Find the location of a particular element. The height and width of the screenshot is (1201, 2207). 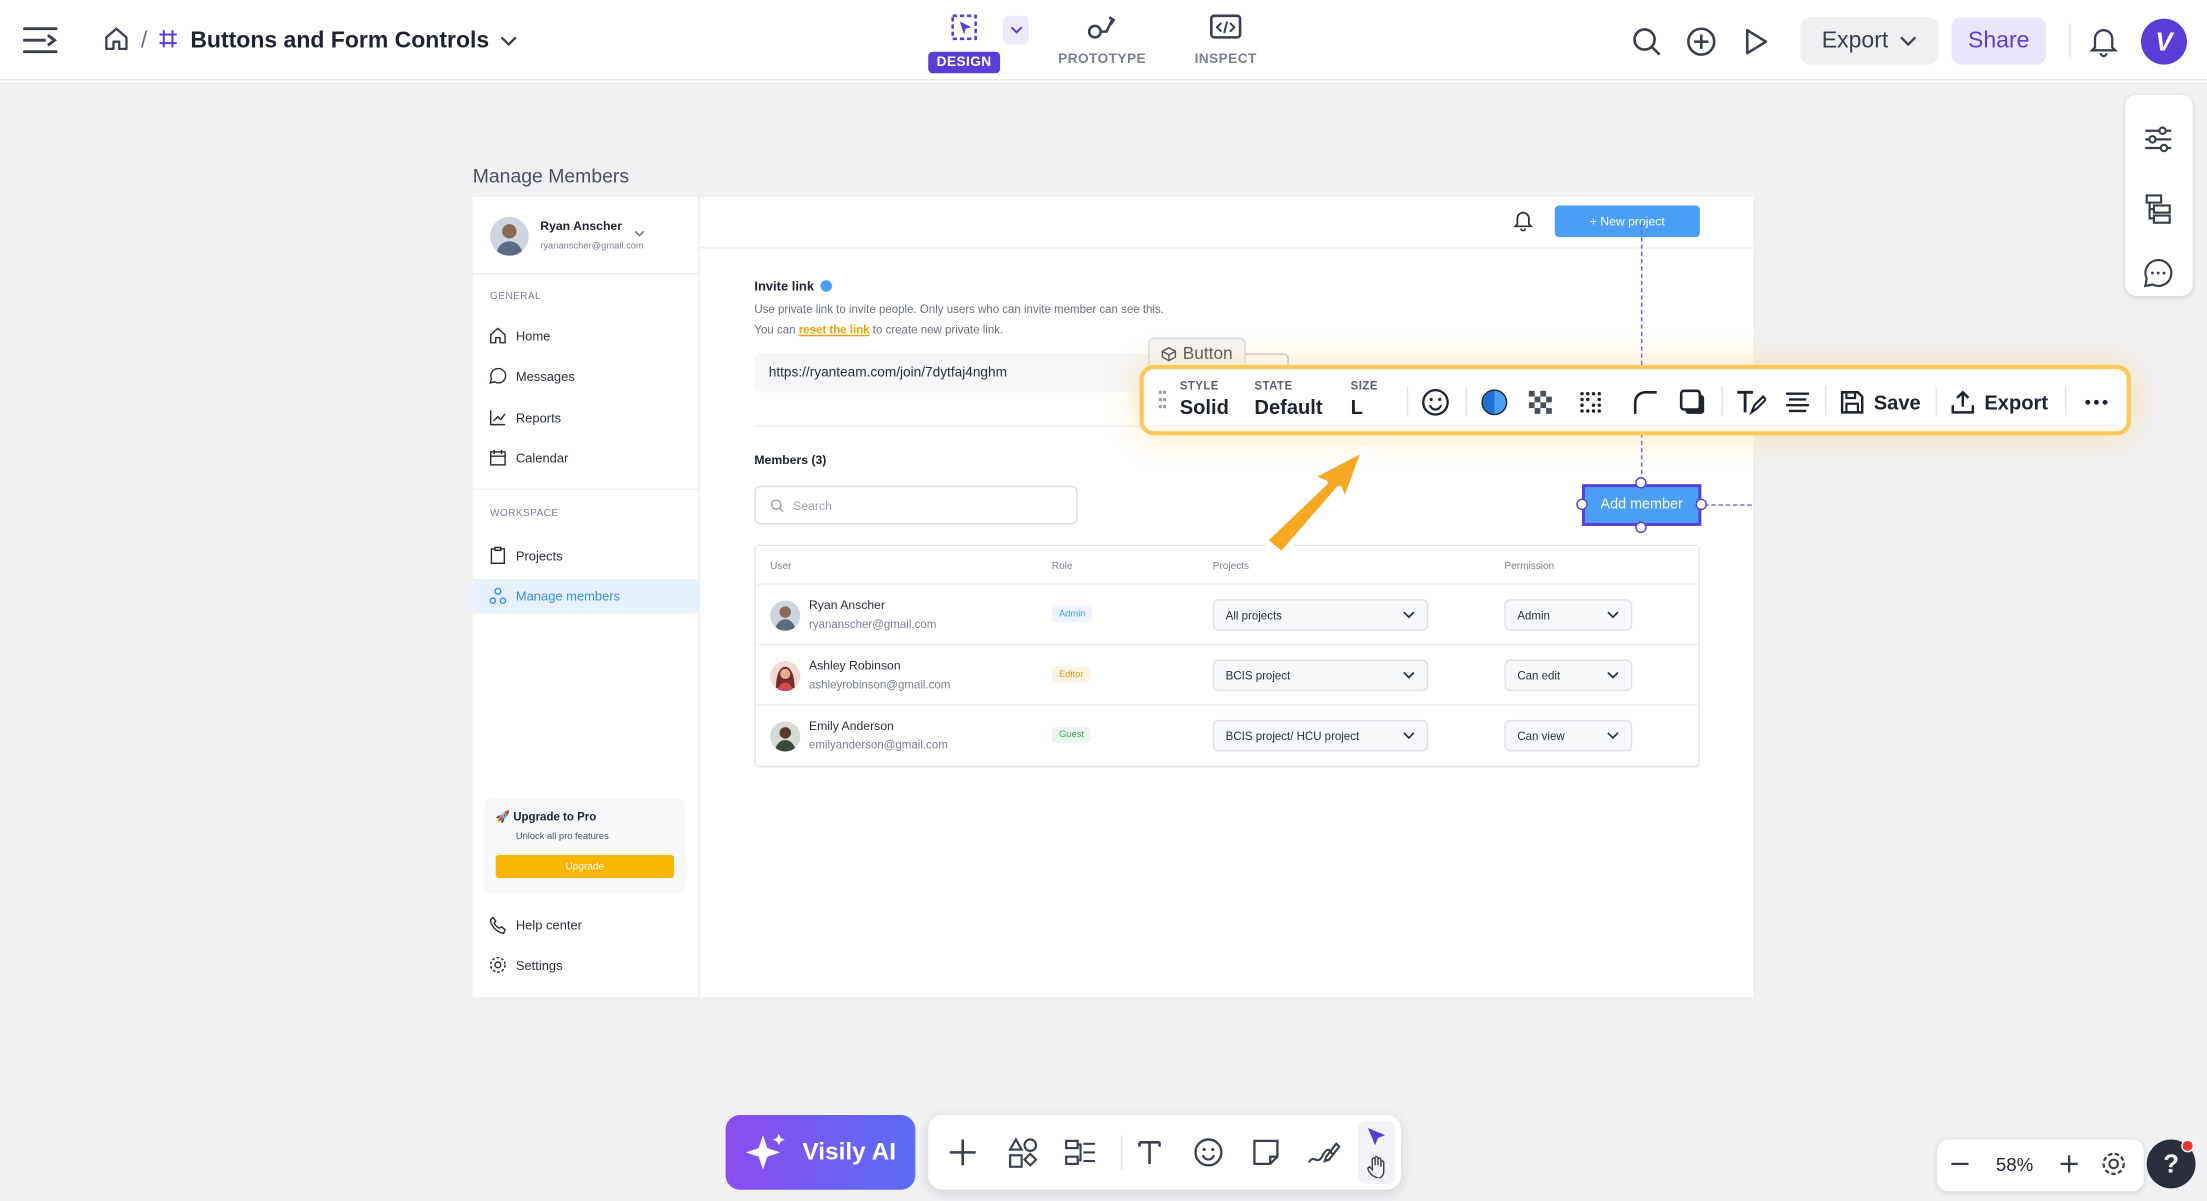

settings-sliders-icon is located at coordinates (2158, 139).